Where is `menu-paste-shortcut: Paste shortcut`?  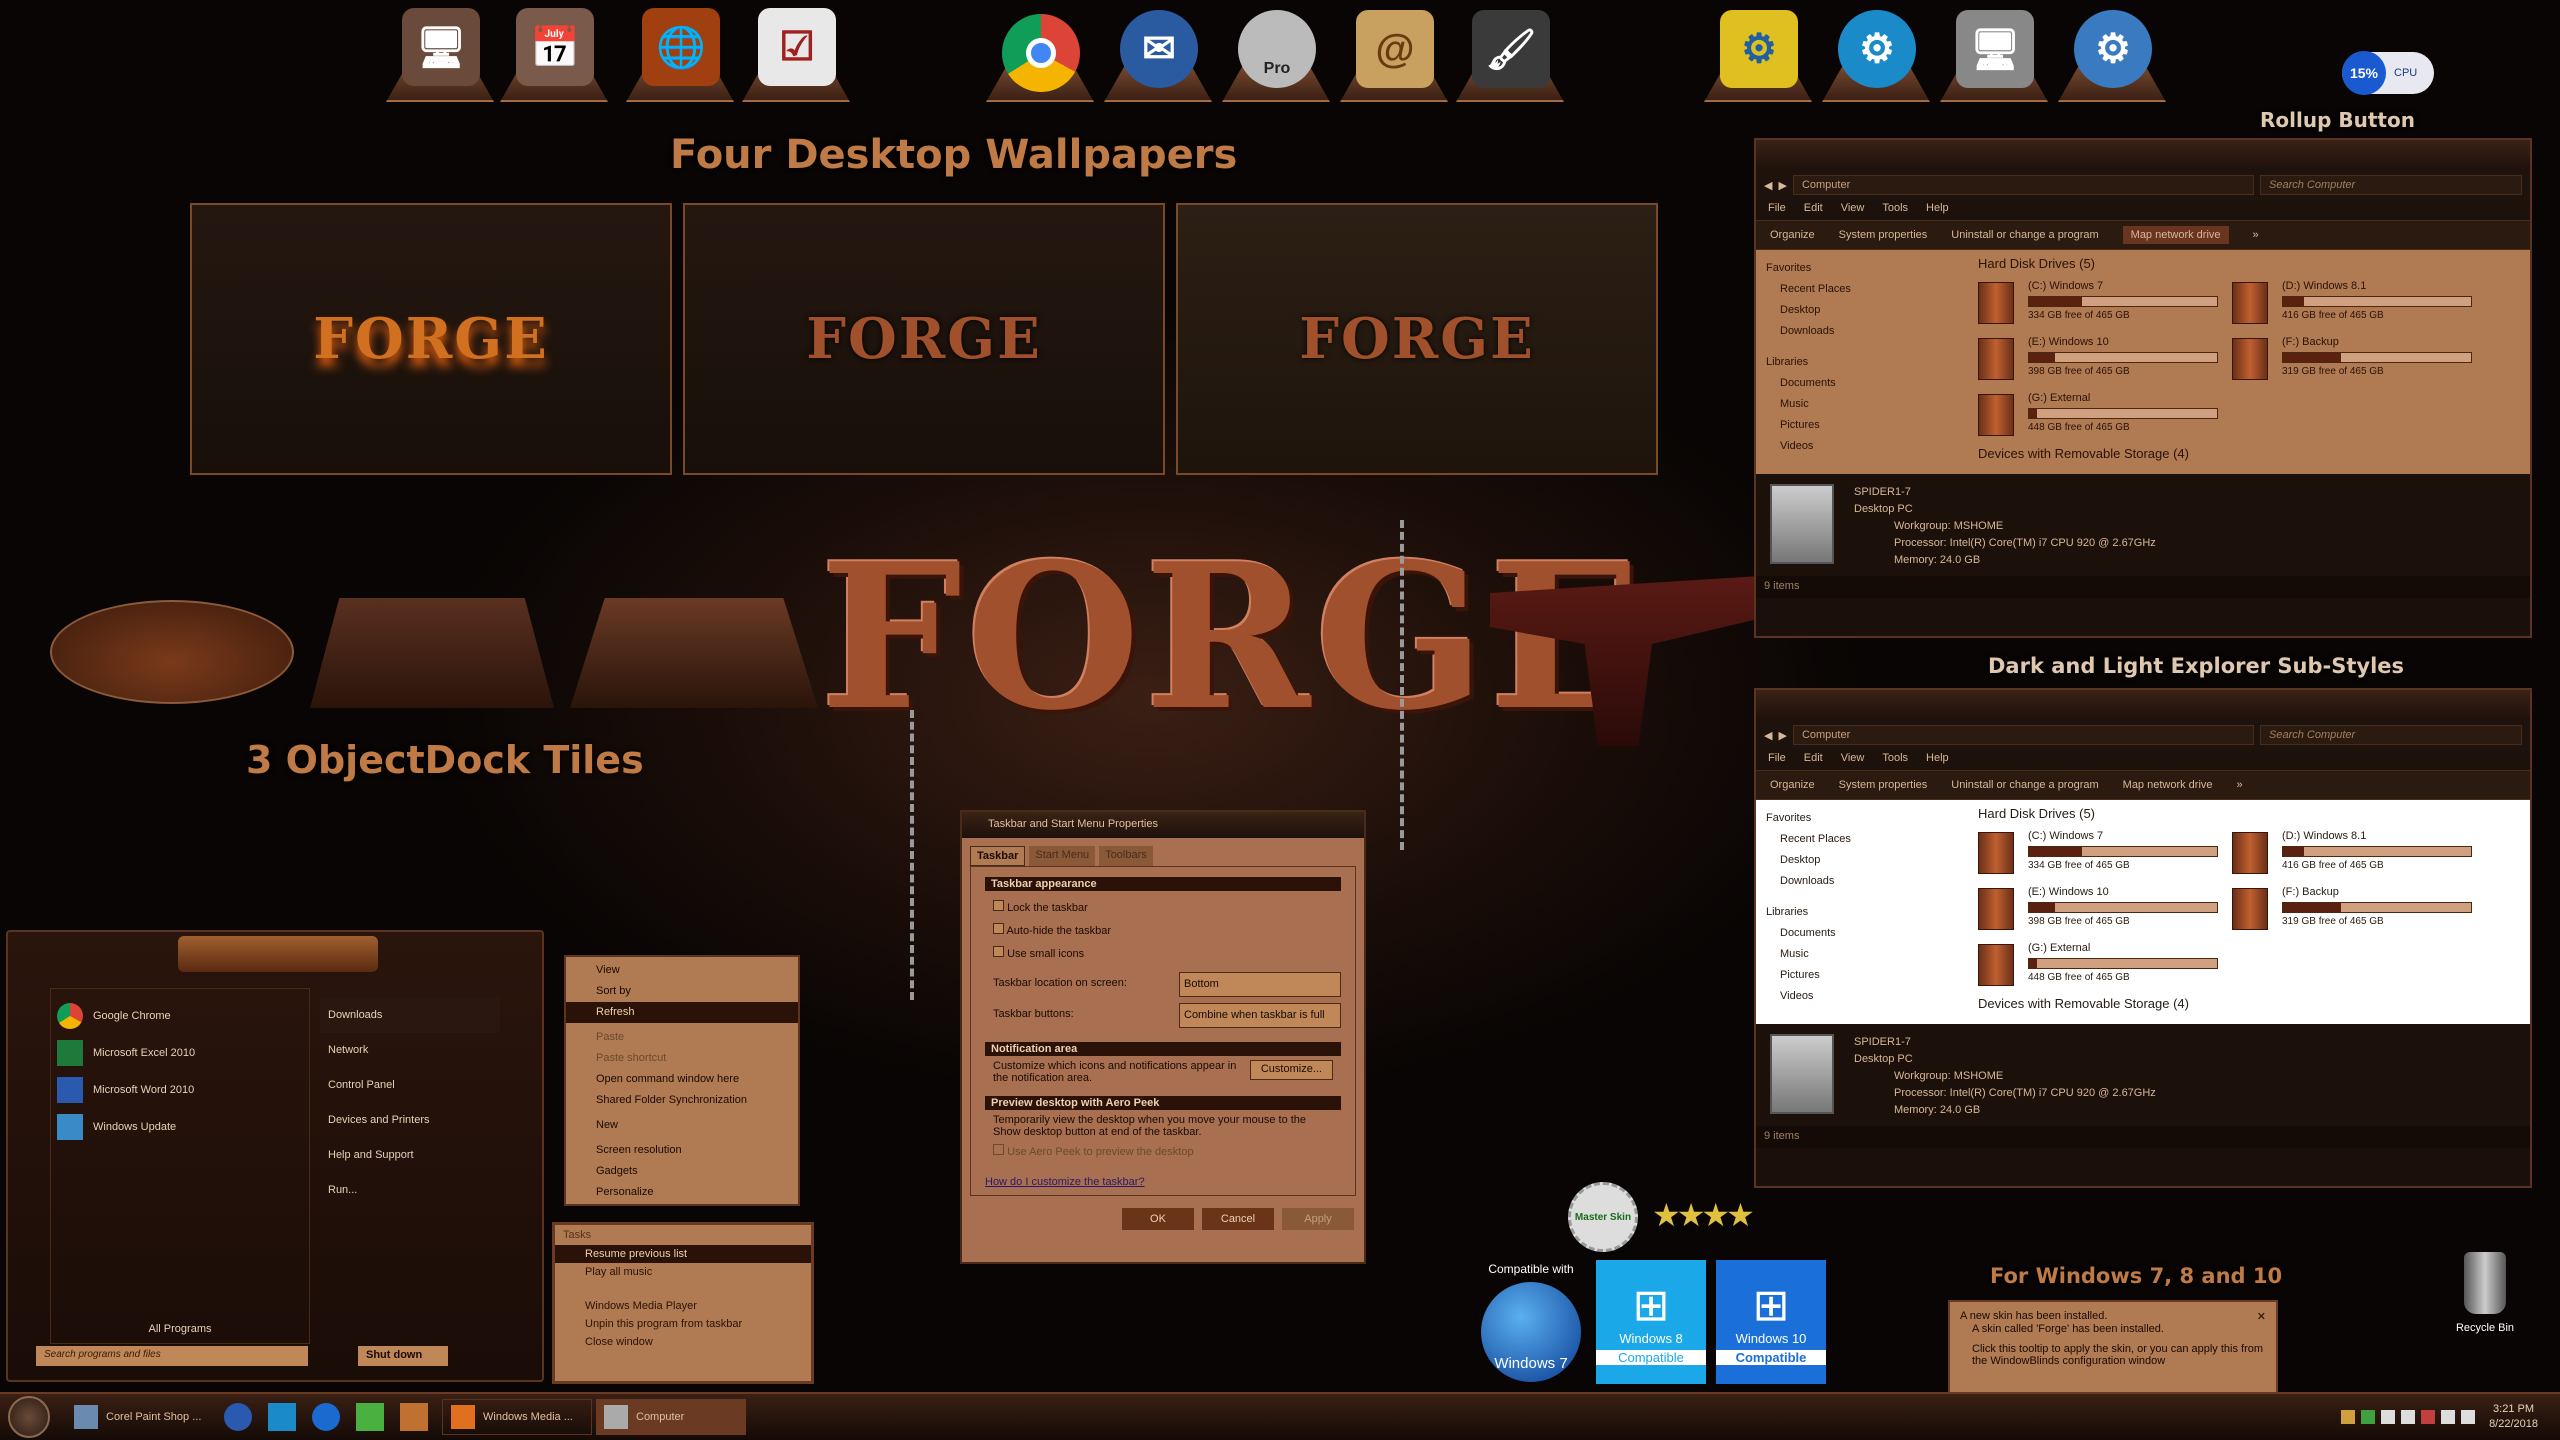
menu-paste-shortcut: Paste shortcut is located at coordinates (682, 1058).